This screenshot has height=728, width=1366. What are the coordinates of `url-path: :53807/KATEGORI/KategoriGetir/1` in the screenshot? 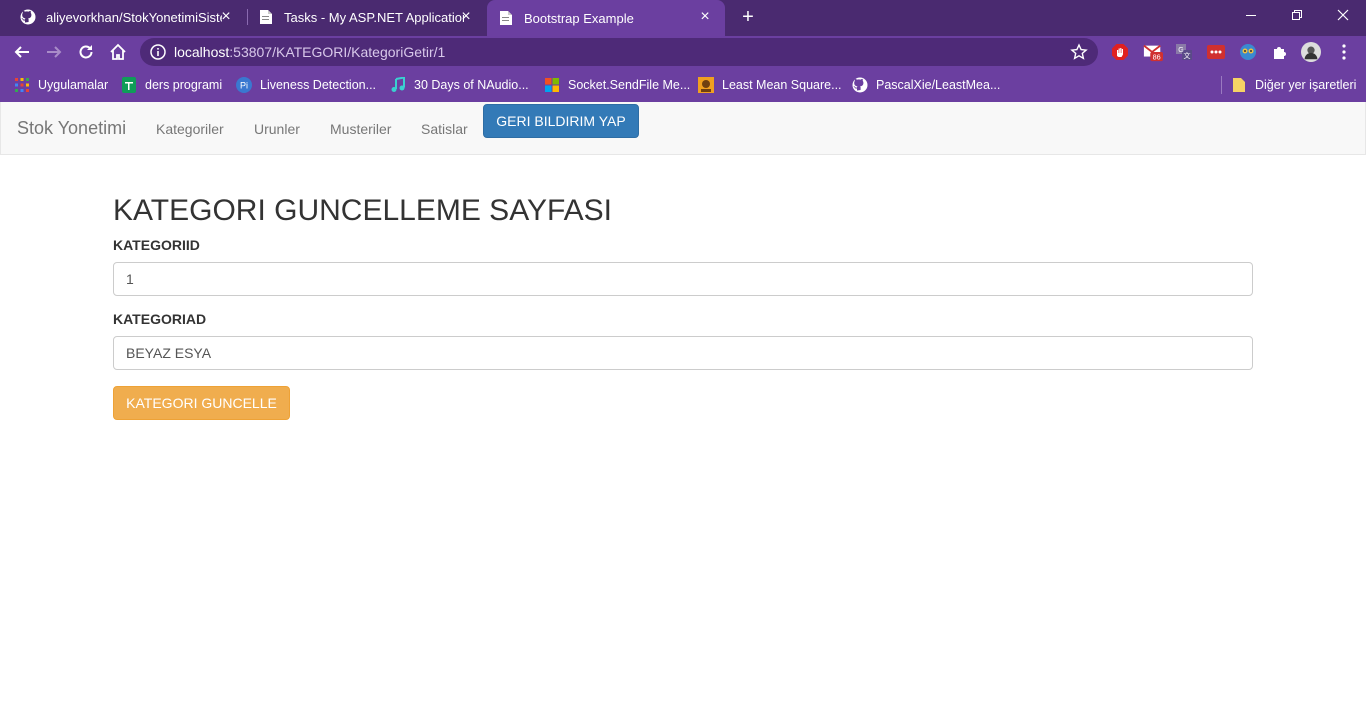 It's located at (337, 52).